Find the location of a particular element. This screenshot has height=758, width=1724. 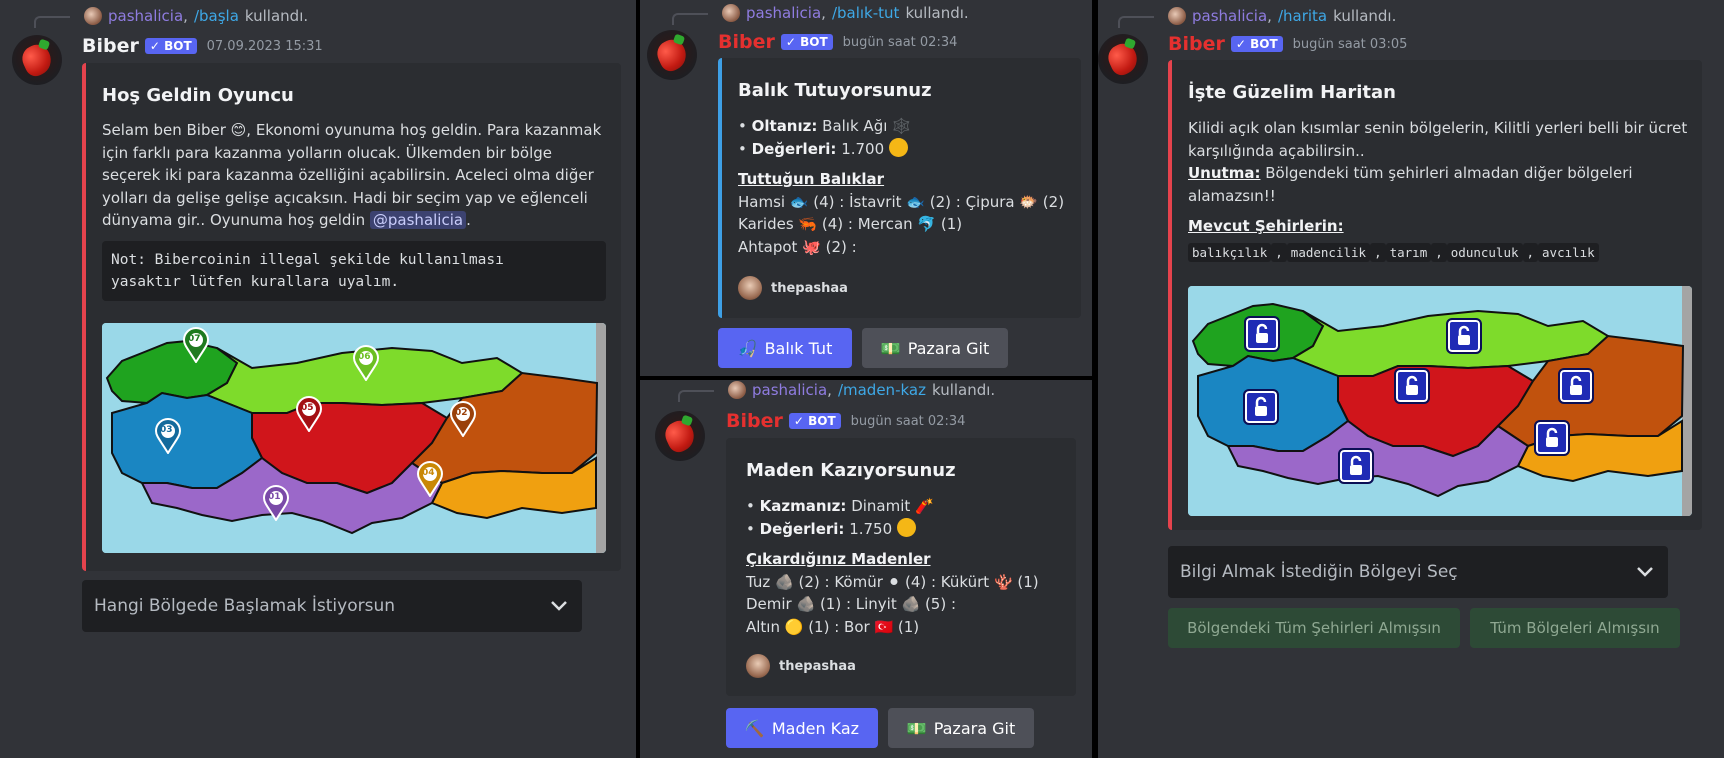

pepper-icon is located at coordinates (1123, 59).